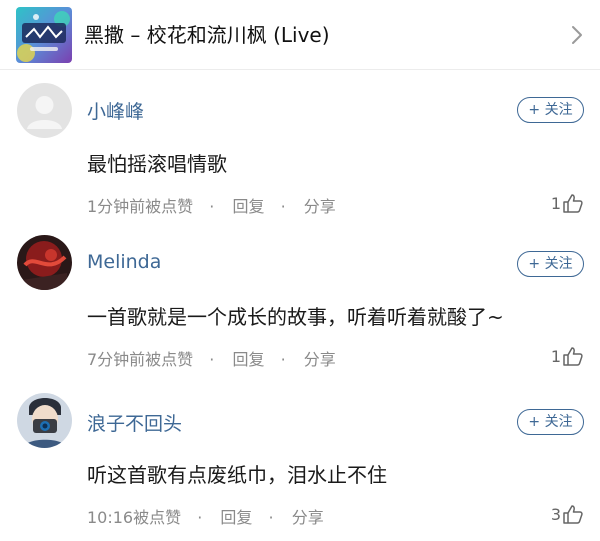  Describe the element at coordinates (157, 164) in the screenshot. I see `comment-text: 最怕摇滚唱情歌` at that location.